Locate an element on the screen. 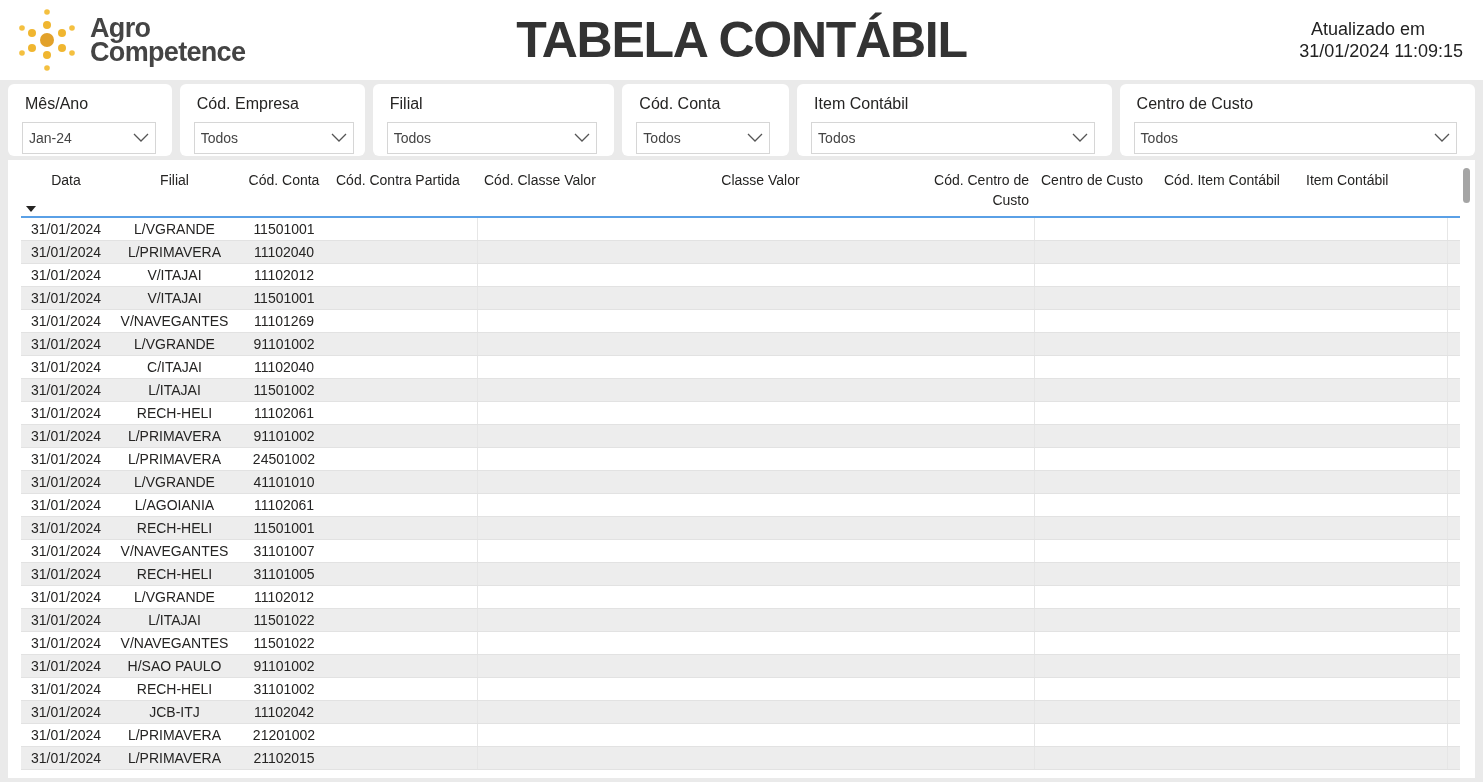  column-header: Cód. Item Contábil is located at coordinates (1229, 180).